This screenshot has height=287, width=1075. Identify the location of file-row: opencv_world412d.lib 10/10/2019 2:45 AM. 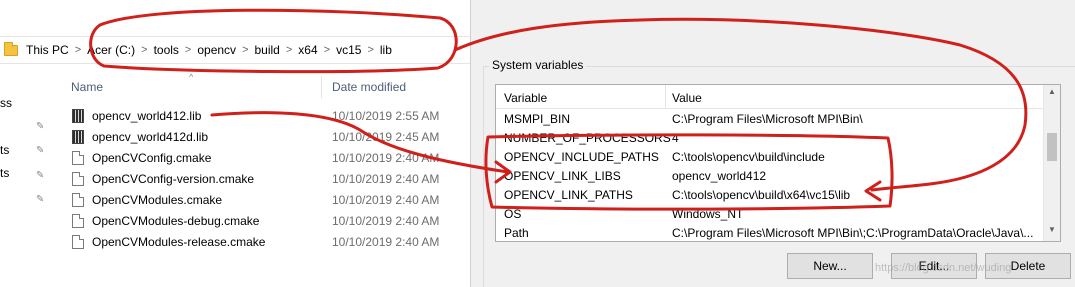
(262, 137).